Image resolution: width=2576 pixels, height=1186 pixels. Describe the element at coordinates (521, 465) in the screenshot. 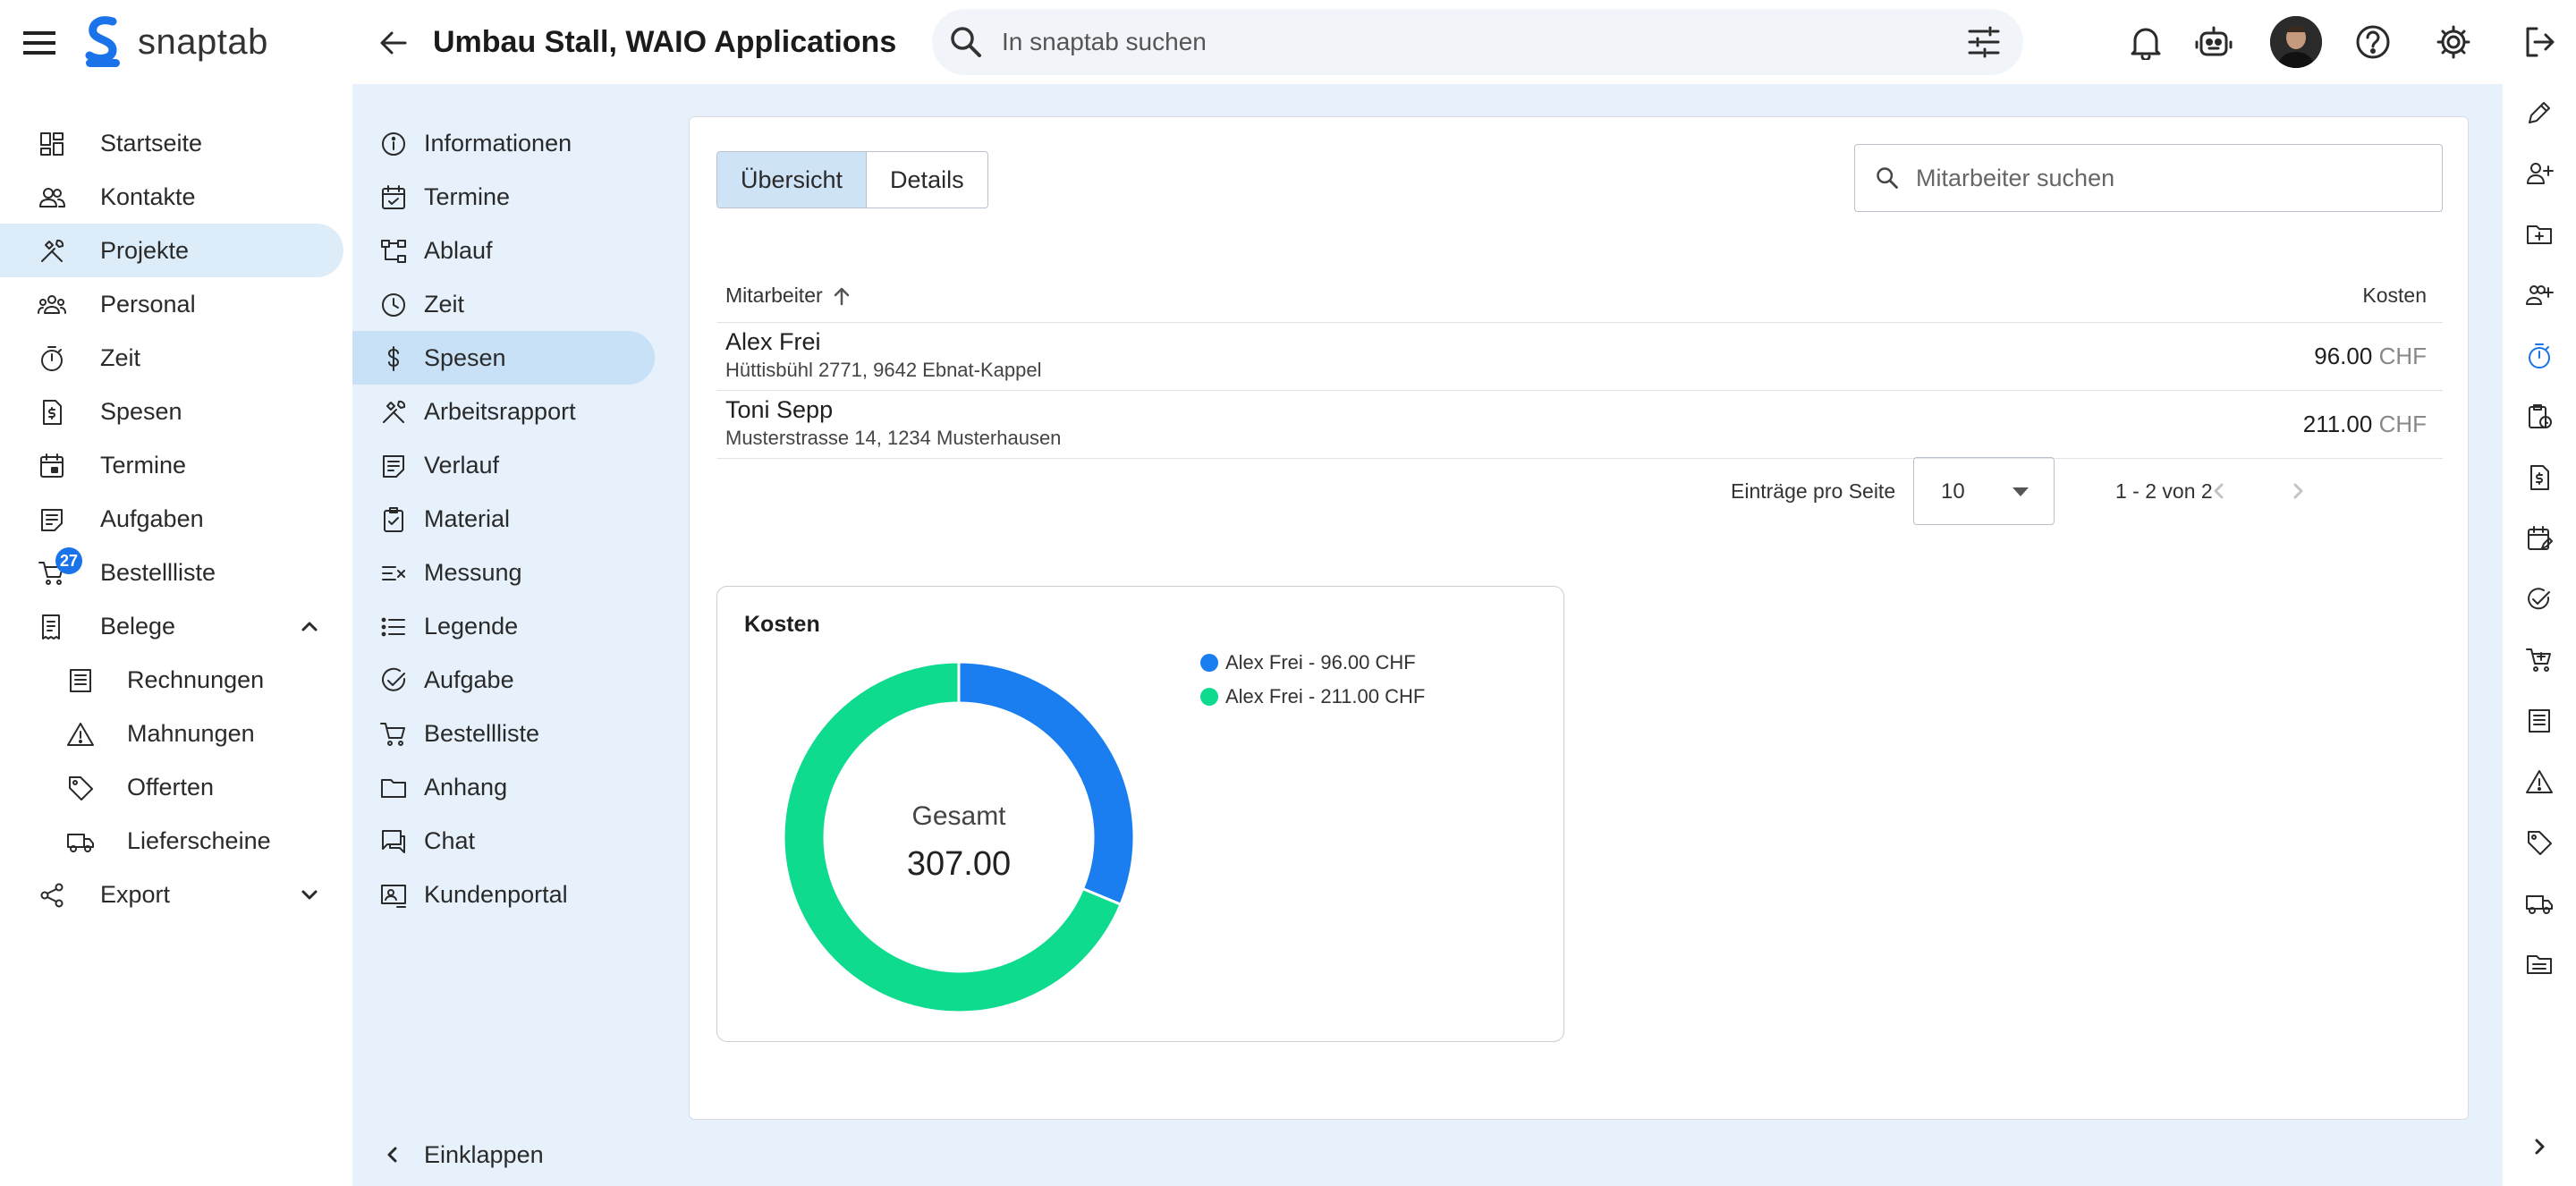

I see `project-tab-verlauf: Verlauf` at that location.